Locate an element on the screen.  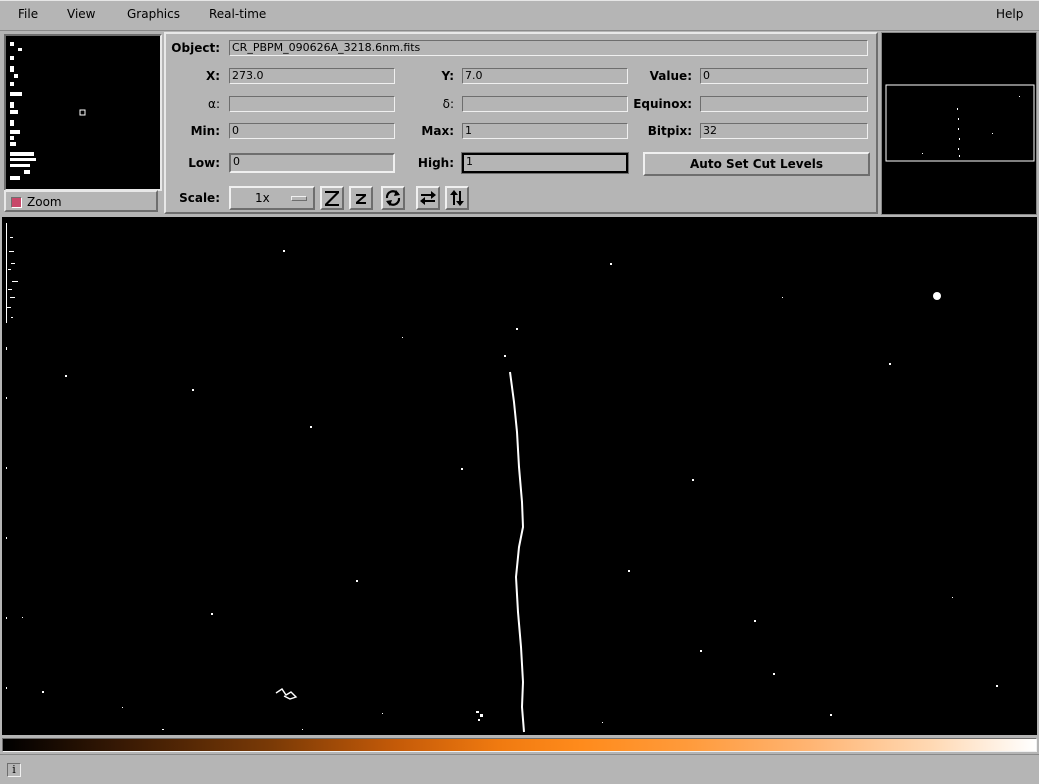
scale-label: Scale: is located at coordinates (199, 198).